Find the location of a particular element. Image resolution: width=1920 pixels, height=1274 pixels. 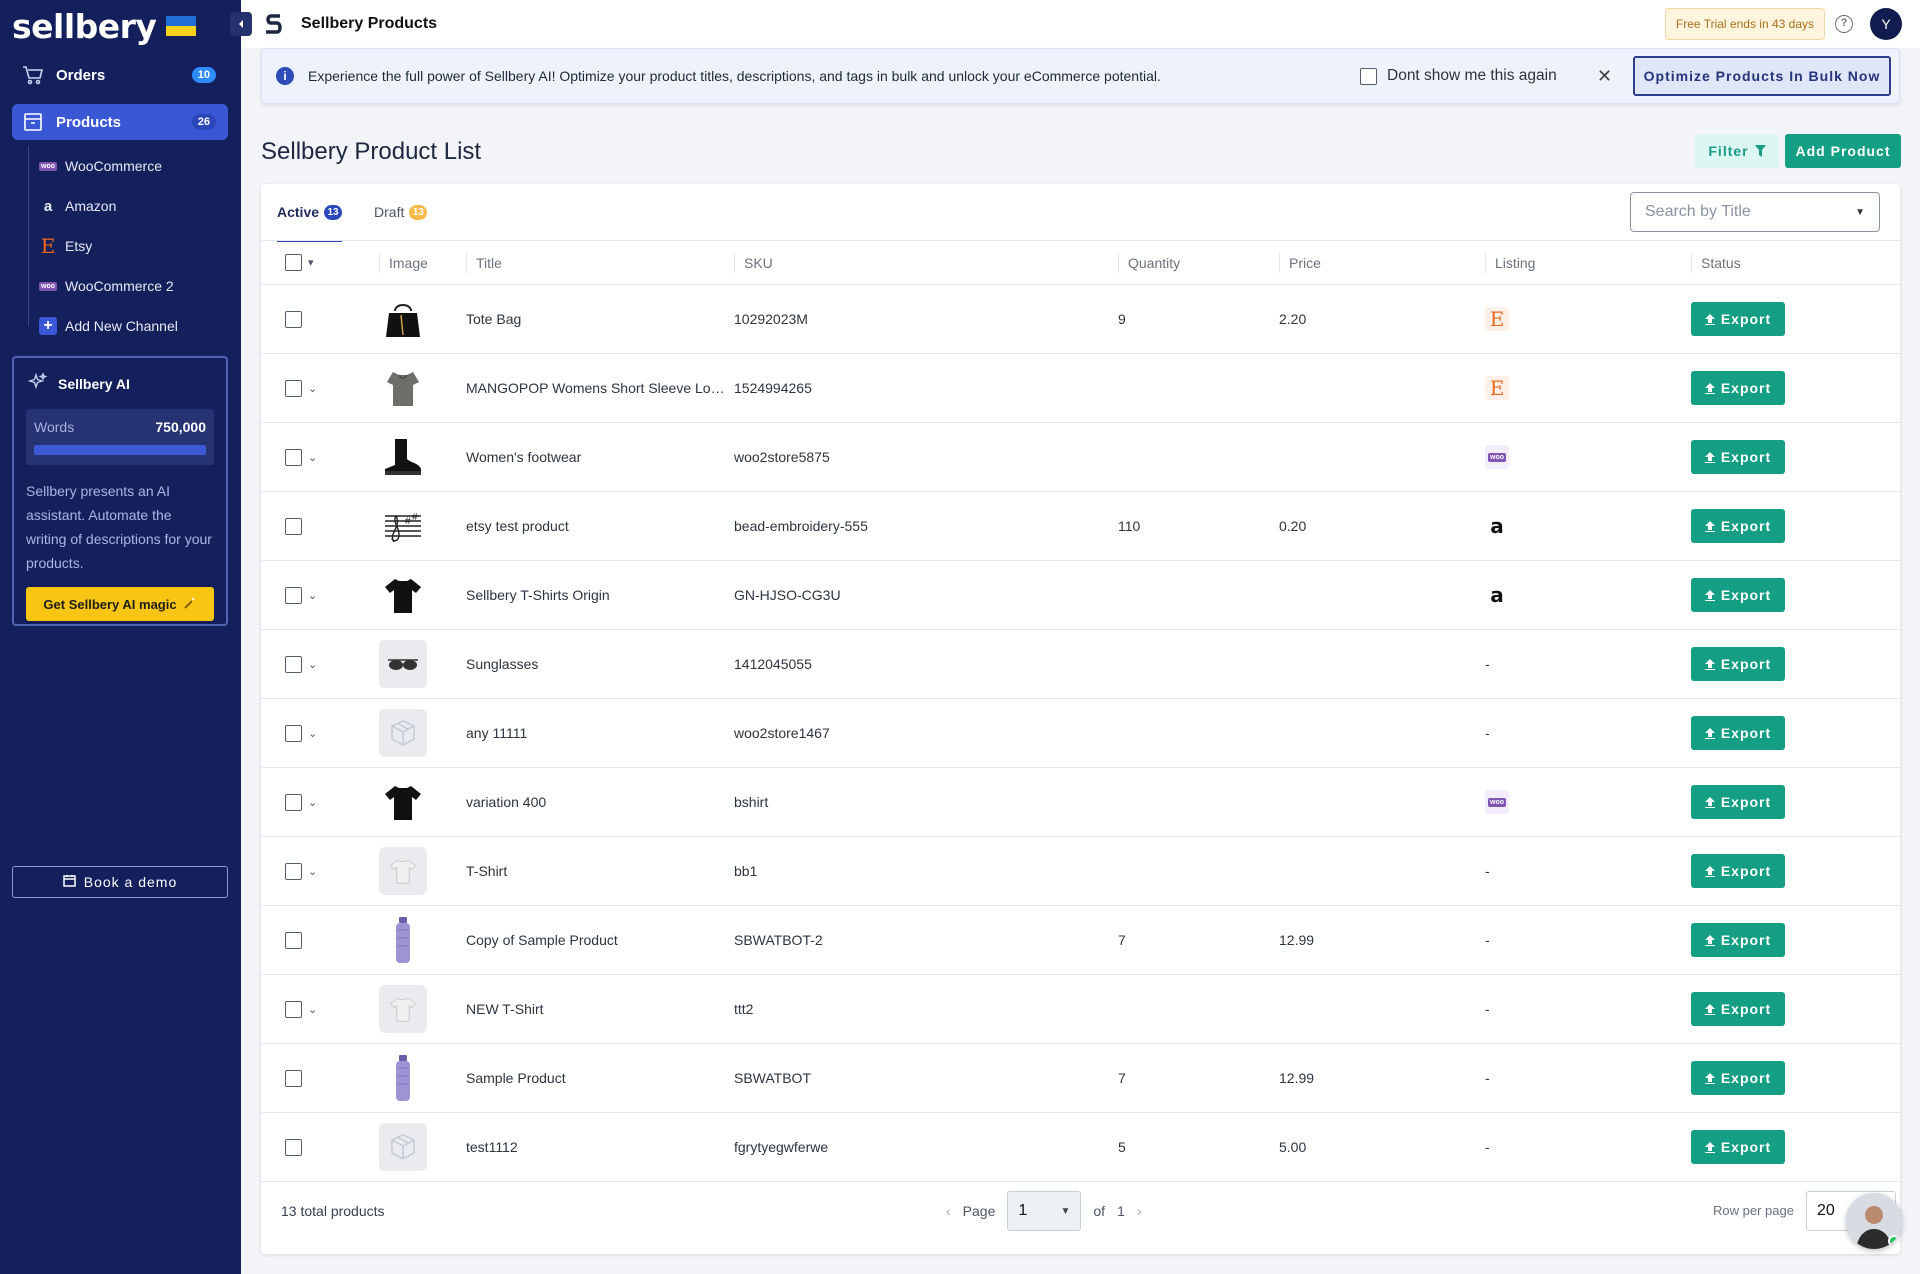

bag-icon is located at coordinates (403, 319).